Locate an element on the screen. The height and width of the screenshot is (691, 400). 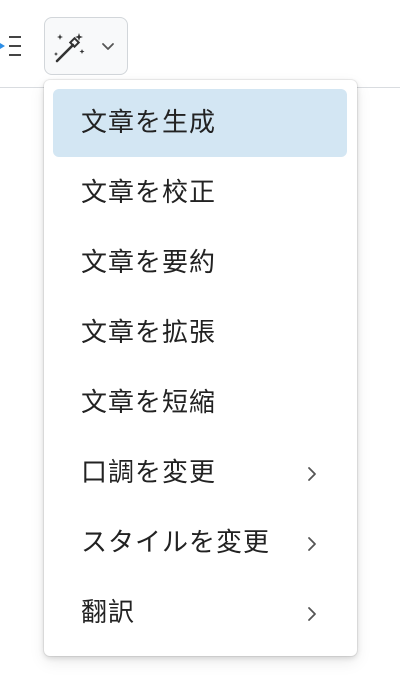
menu-item-proofread-text: 文章を校正 is located at coordinates (200, 193).